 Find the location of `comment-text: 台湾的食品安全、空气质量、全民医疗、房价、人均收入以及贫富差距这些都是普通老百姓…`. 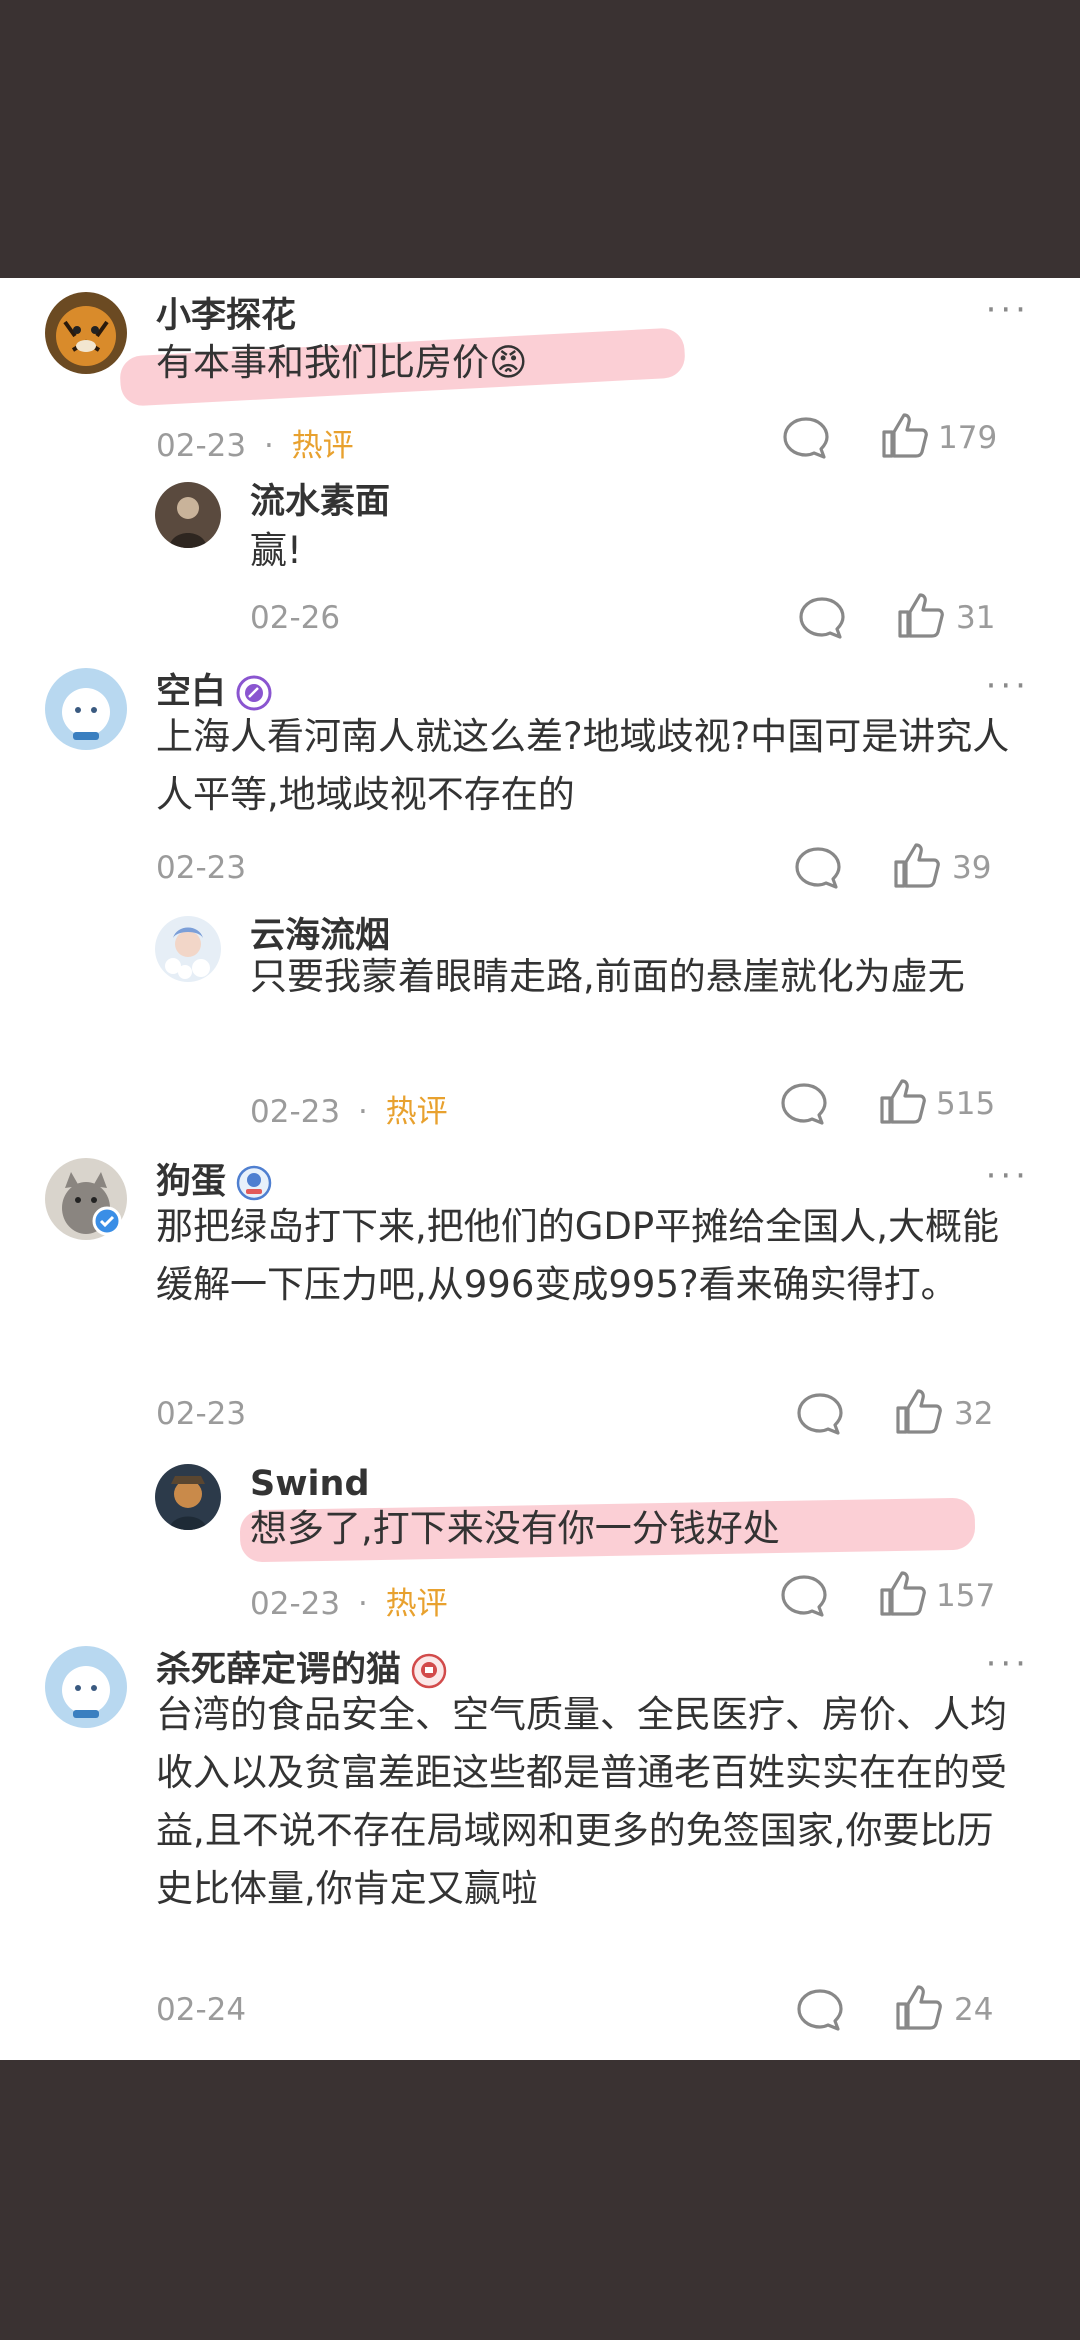

comment-text: 台湾的食品安全、空气质量、全民医疗、房价、人均收入以及贫富差距这些都是普通老百姓… is located at coordinates (581, 1801).